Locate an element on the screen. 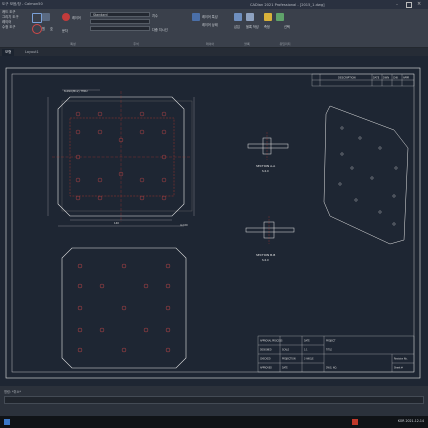 The image size is (428, 428). hole-callout: 8-Ø10(M12) THRU is located at coordinates (76, 90).